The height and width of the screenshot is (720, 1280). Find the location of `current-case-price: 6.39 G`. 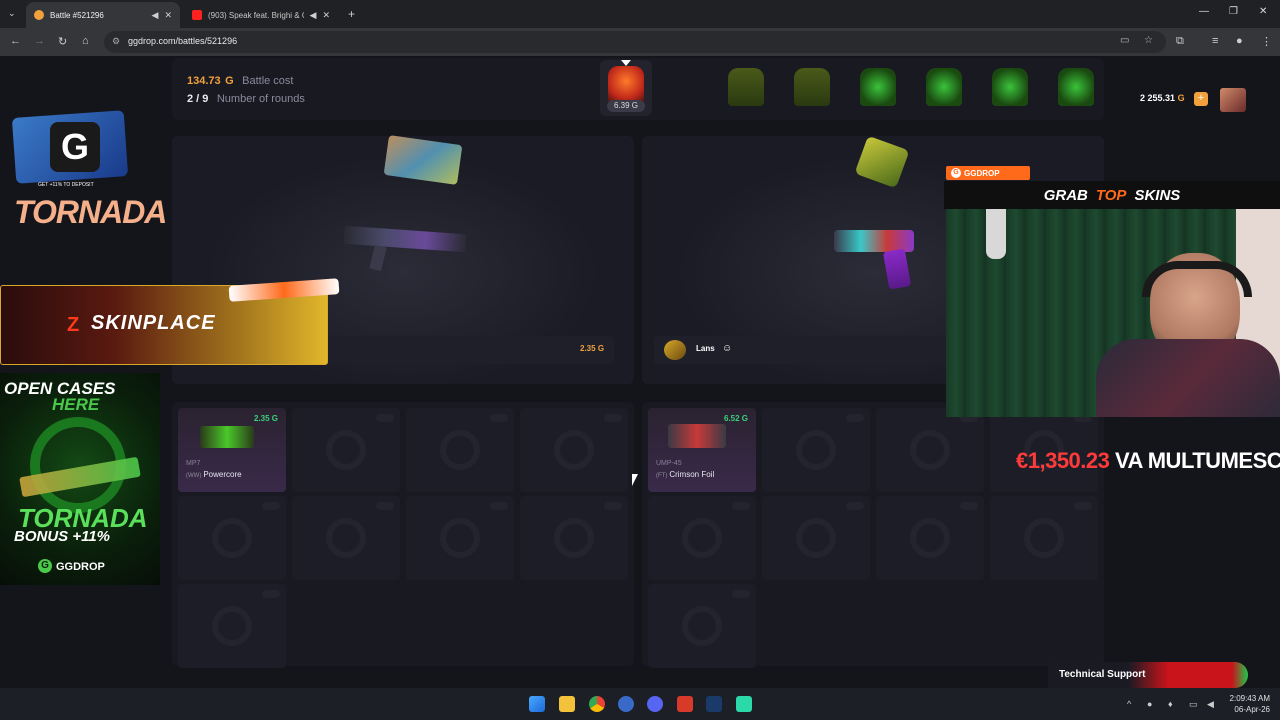

current-case-price: 6.39 G is located at coordinates (626, 106).